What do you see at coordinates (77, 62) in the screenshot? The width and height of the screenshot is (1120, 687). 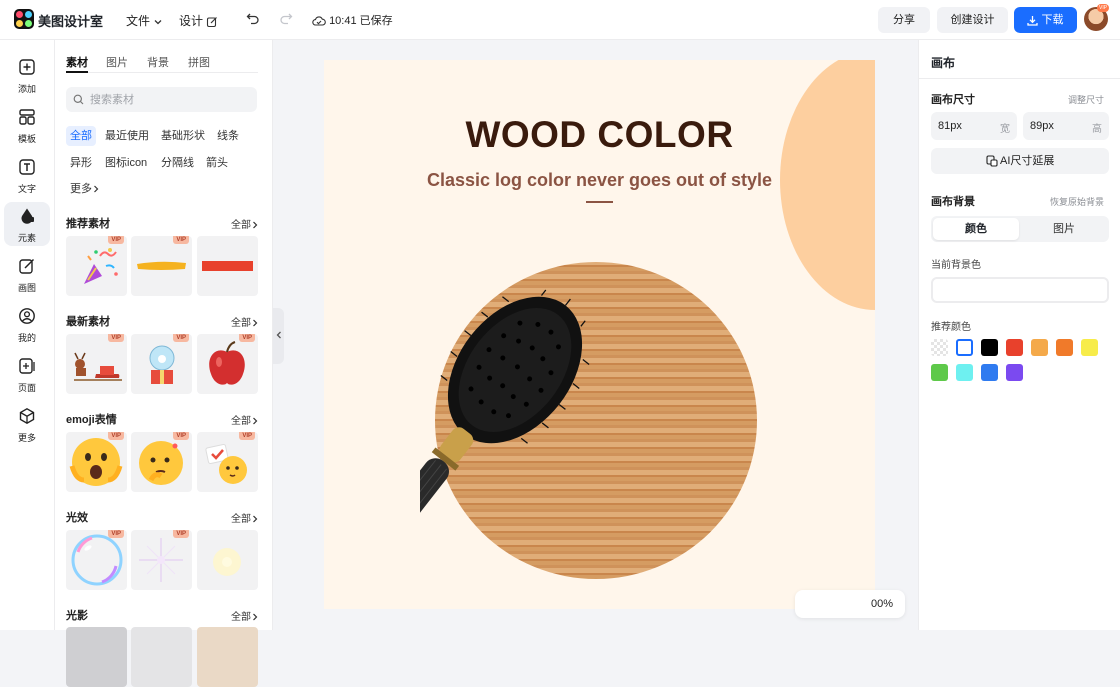 I see `tab-materials: 素材` at bounding box center [77, 62].